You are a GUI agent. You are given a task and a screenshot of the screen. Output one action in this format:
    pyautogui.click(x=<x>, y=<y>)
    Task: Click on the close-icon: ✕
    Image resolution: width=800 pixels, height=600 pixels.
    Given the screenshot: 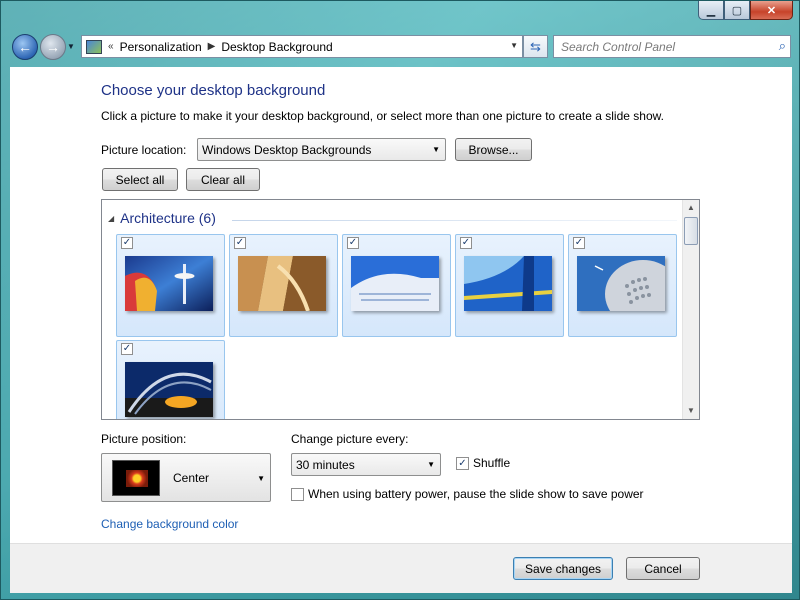 What is the action you would take?
    pyautogui.click(x=771, y=10)
    